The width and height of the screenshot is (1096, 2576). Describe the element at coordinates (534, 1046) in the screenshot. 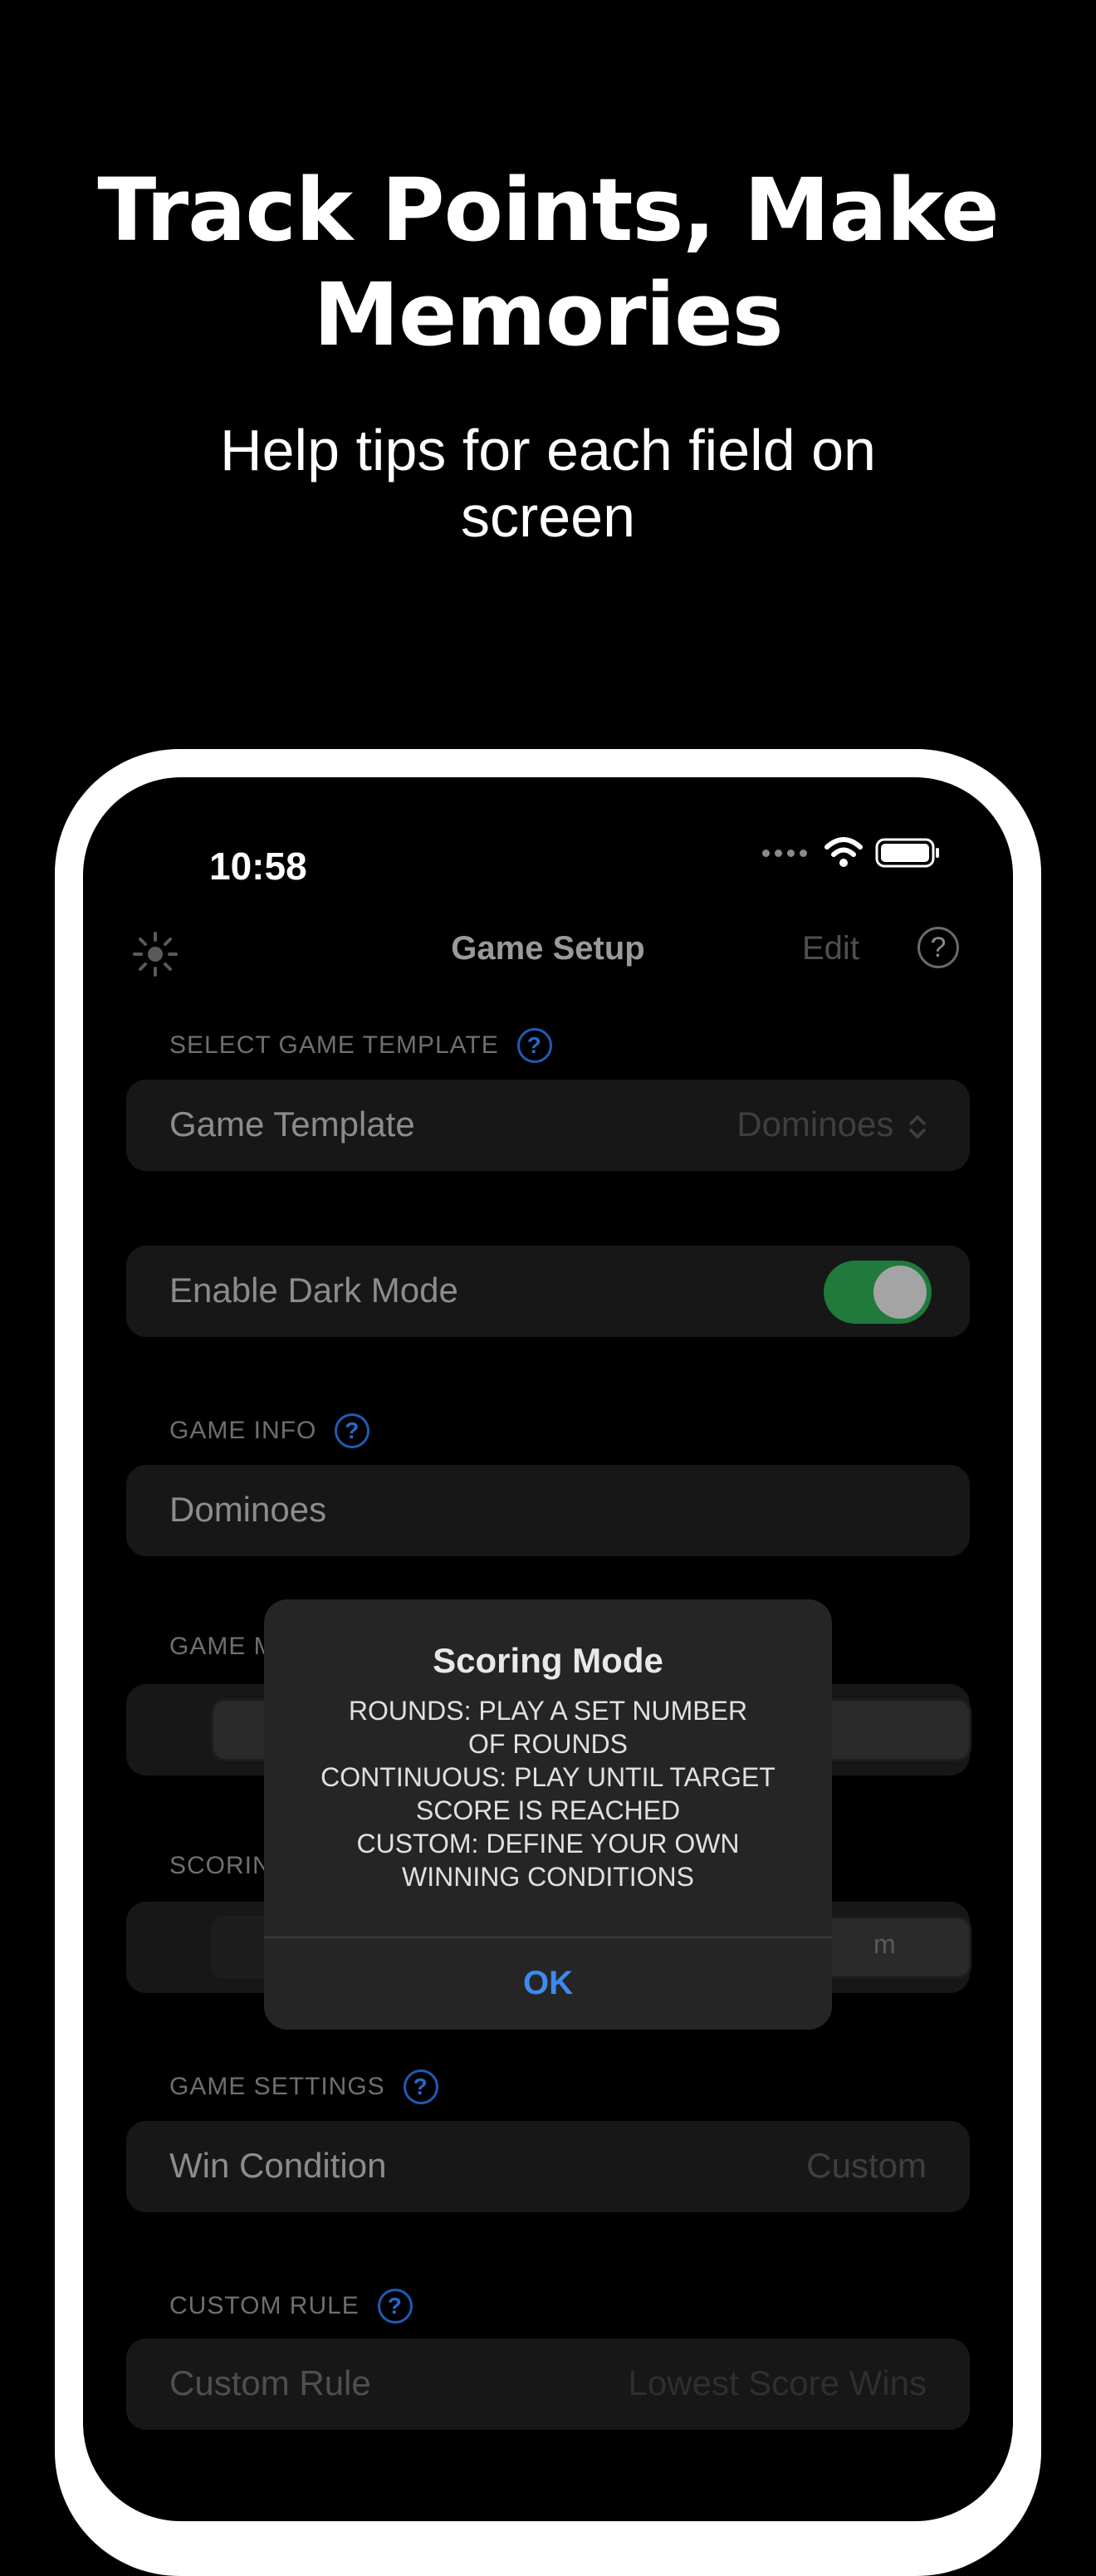

I see `template-help-icon: ?` at that location.